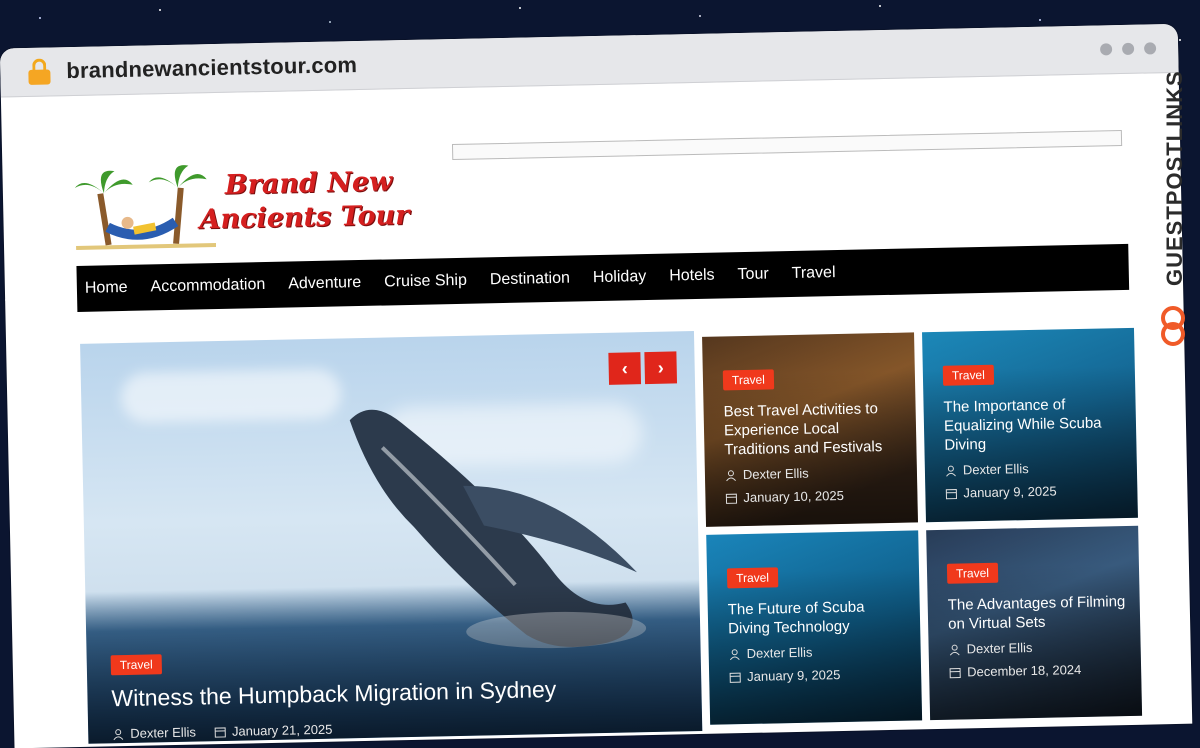 The height and width of the screenshot is (748, 1200). What do you see at coordinates (660, 367) in the screenshot?
I see `slider-next-button: ›` at bounding box center [660, 367].